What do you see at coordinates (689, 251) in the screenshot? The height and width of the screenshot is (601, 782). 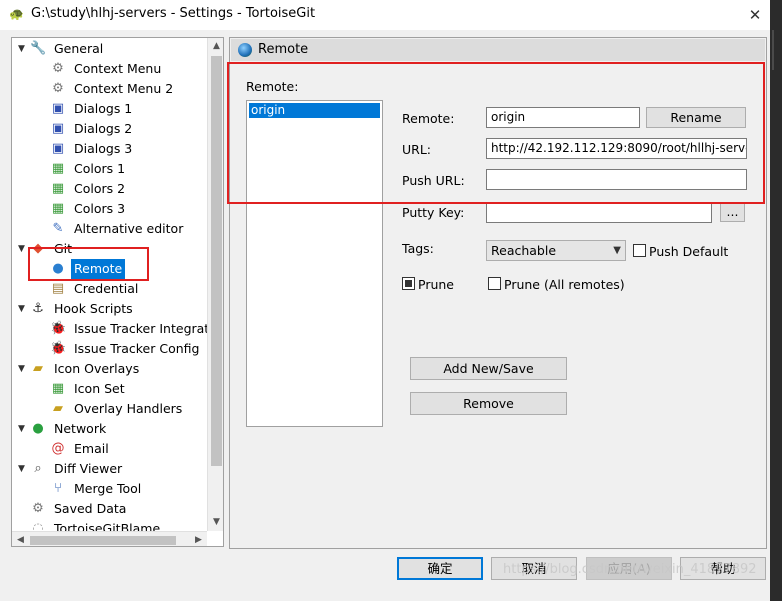 I see `push-default-label: Push Default` at bounding box center [689, 251].